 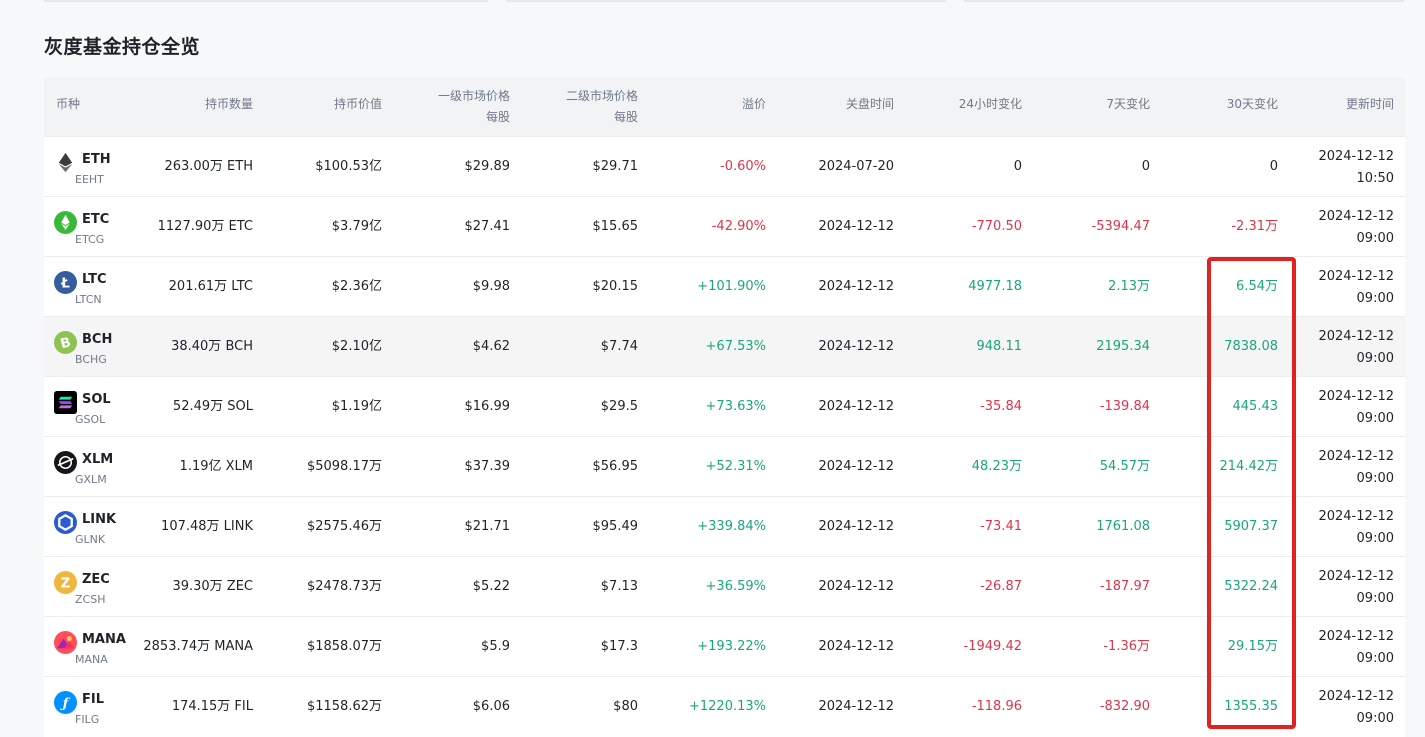 What do you see at coordinates (88, 299) in the screenshot?
I see `trust-ticker: LTCN` at bounding box center [88, 299].